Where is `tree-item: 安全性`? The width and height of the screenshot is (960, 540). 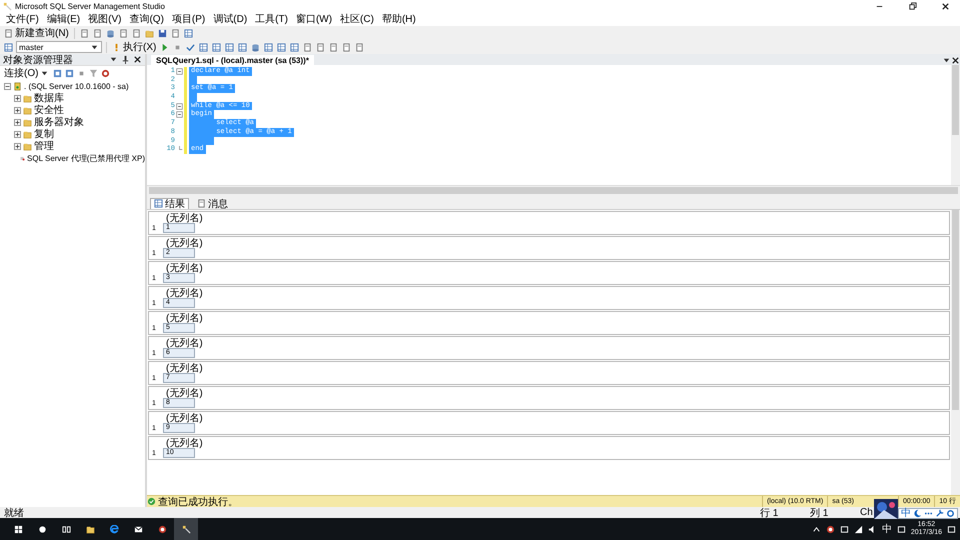 tree-item: 安全性 is located at coordinates (49, 110).